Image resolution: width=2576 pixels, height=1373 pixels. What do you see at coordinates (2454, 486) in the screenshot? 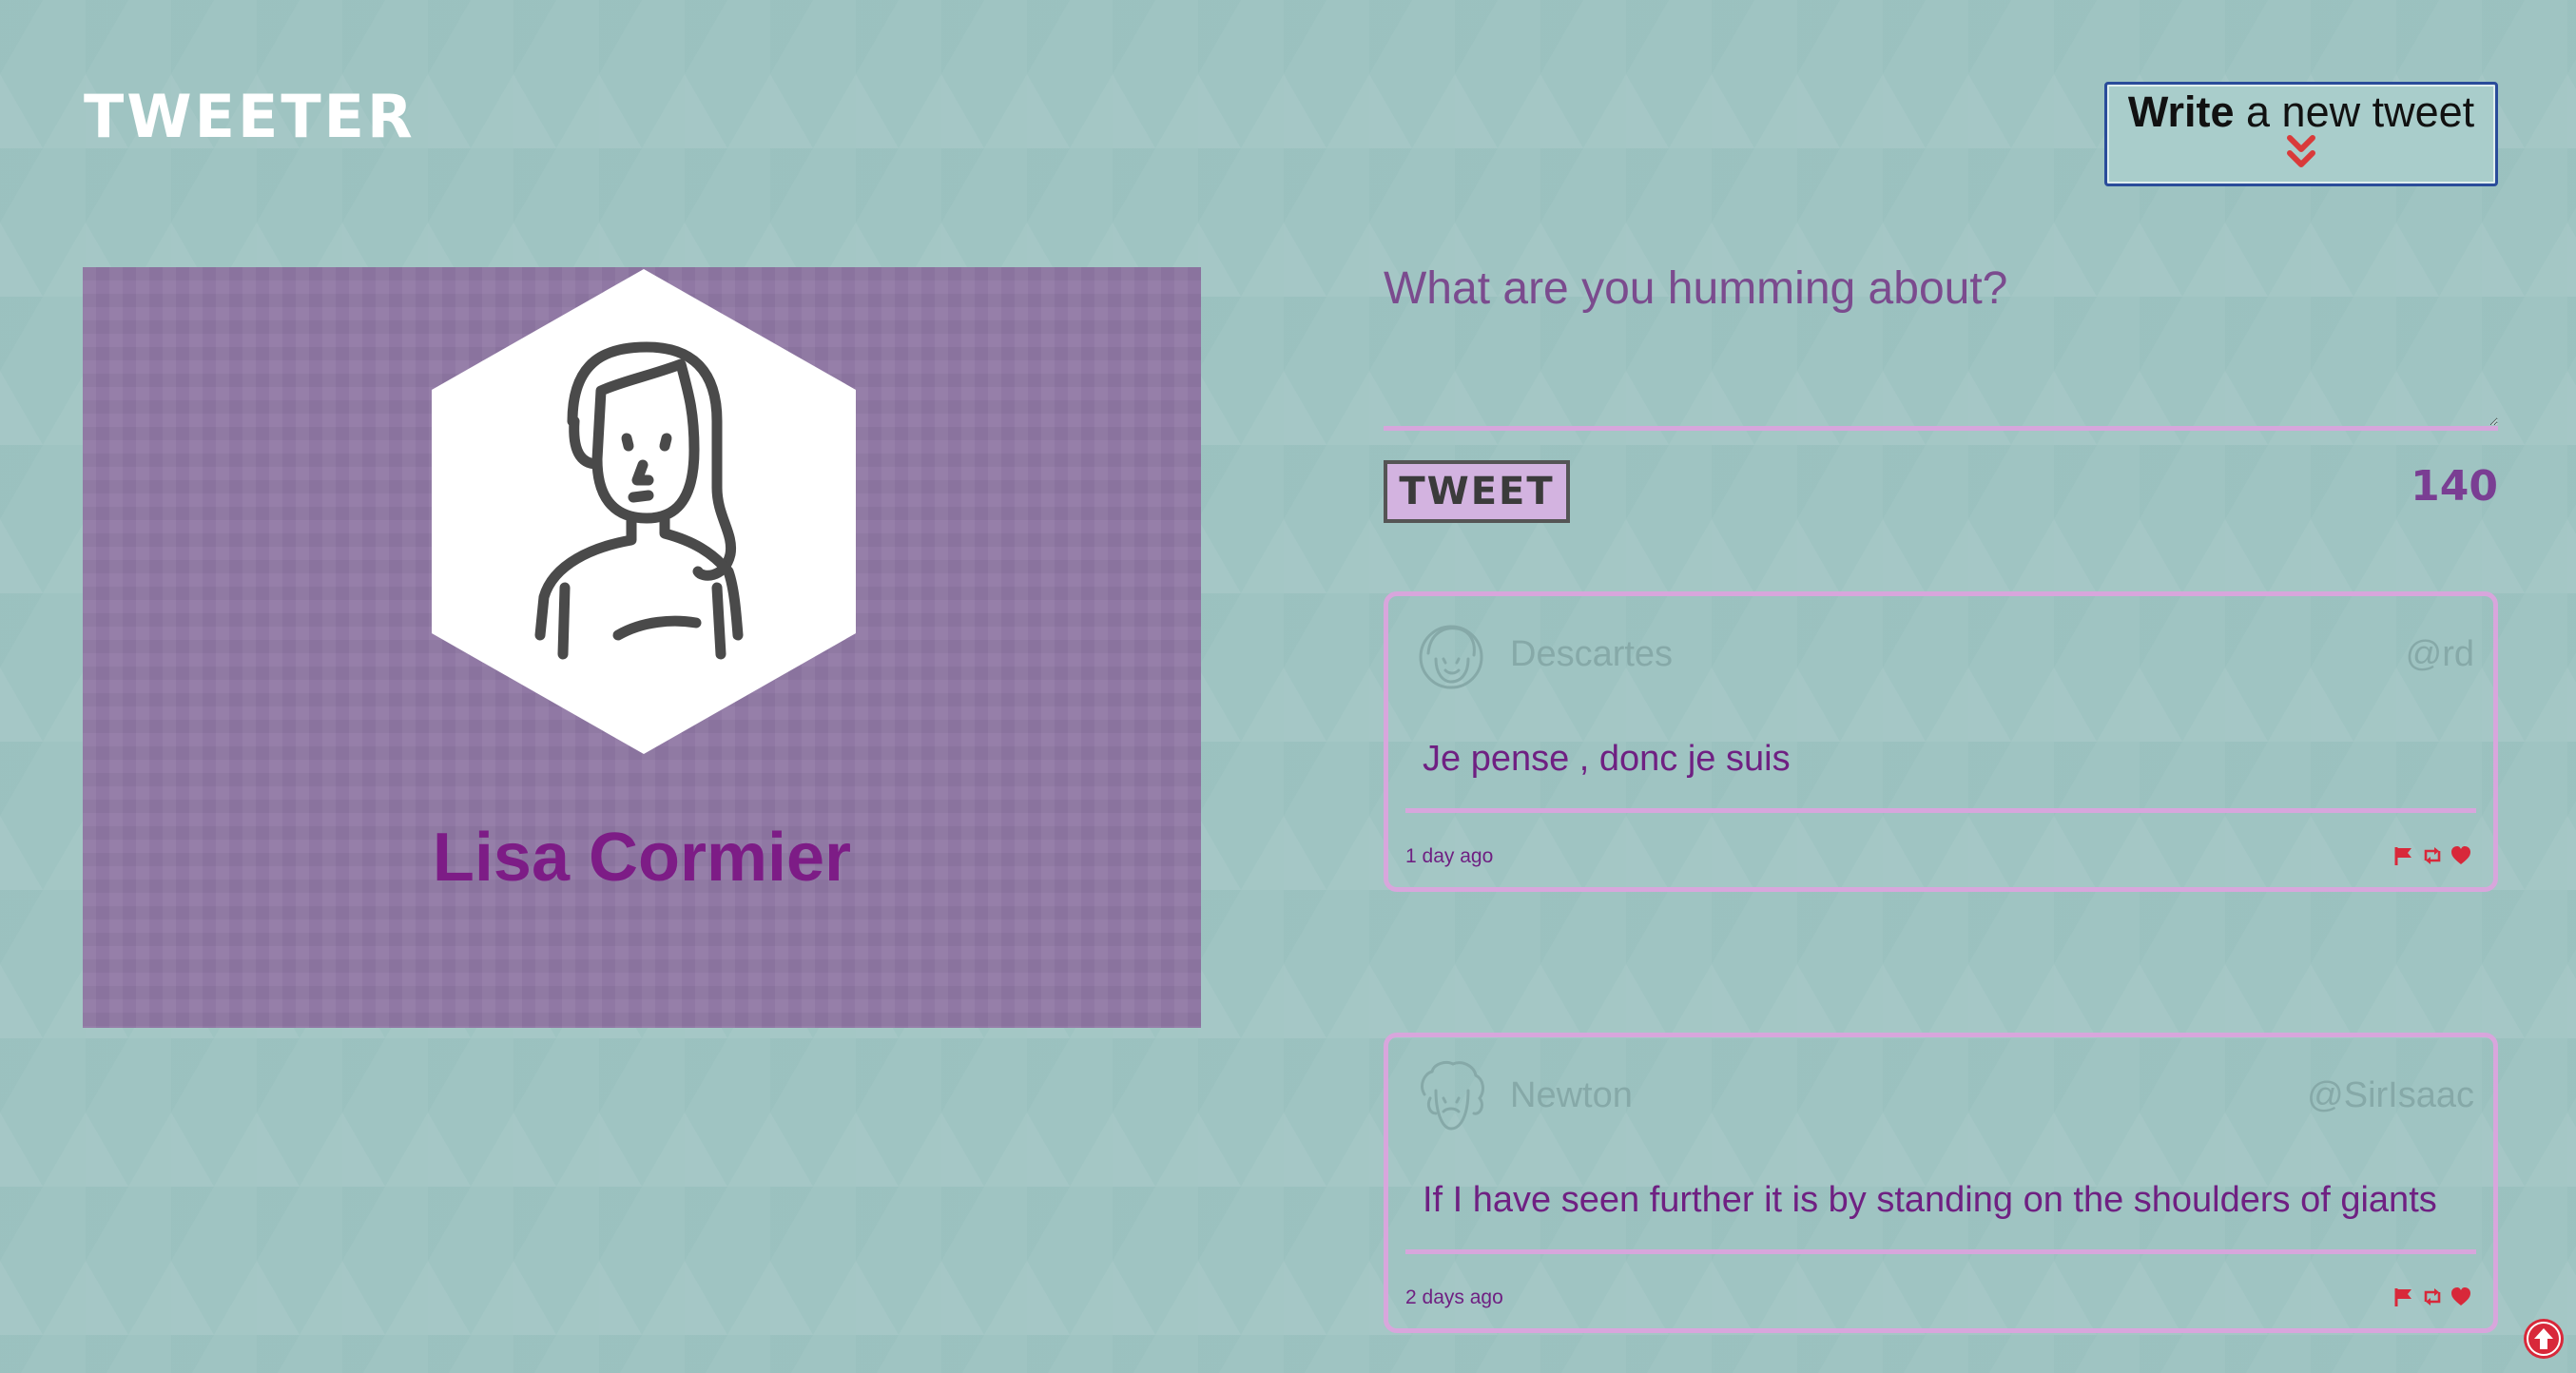
I see `character-counter: 140` at bounding box center [2454, 486].